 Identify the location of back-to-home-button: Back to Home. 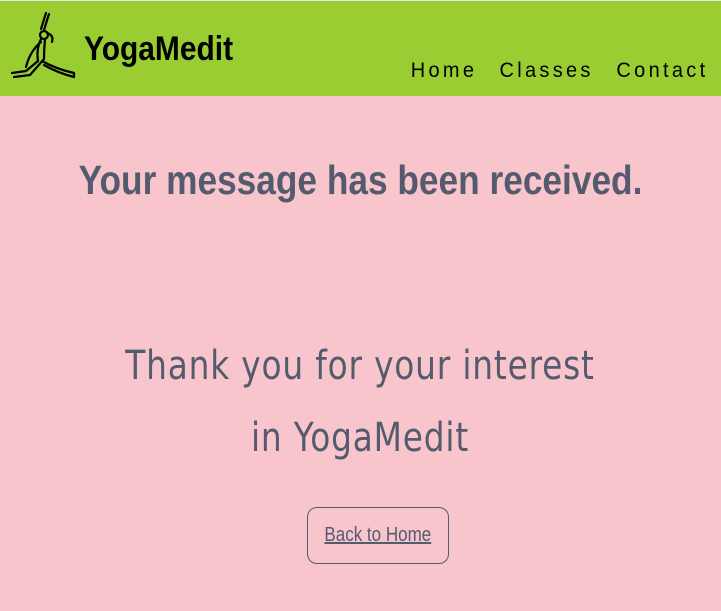
(378, 535).